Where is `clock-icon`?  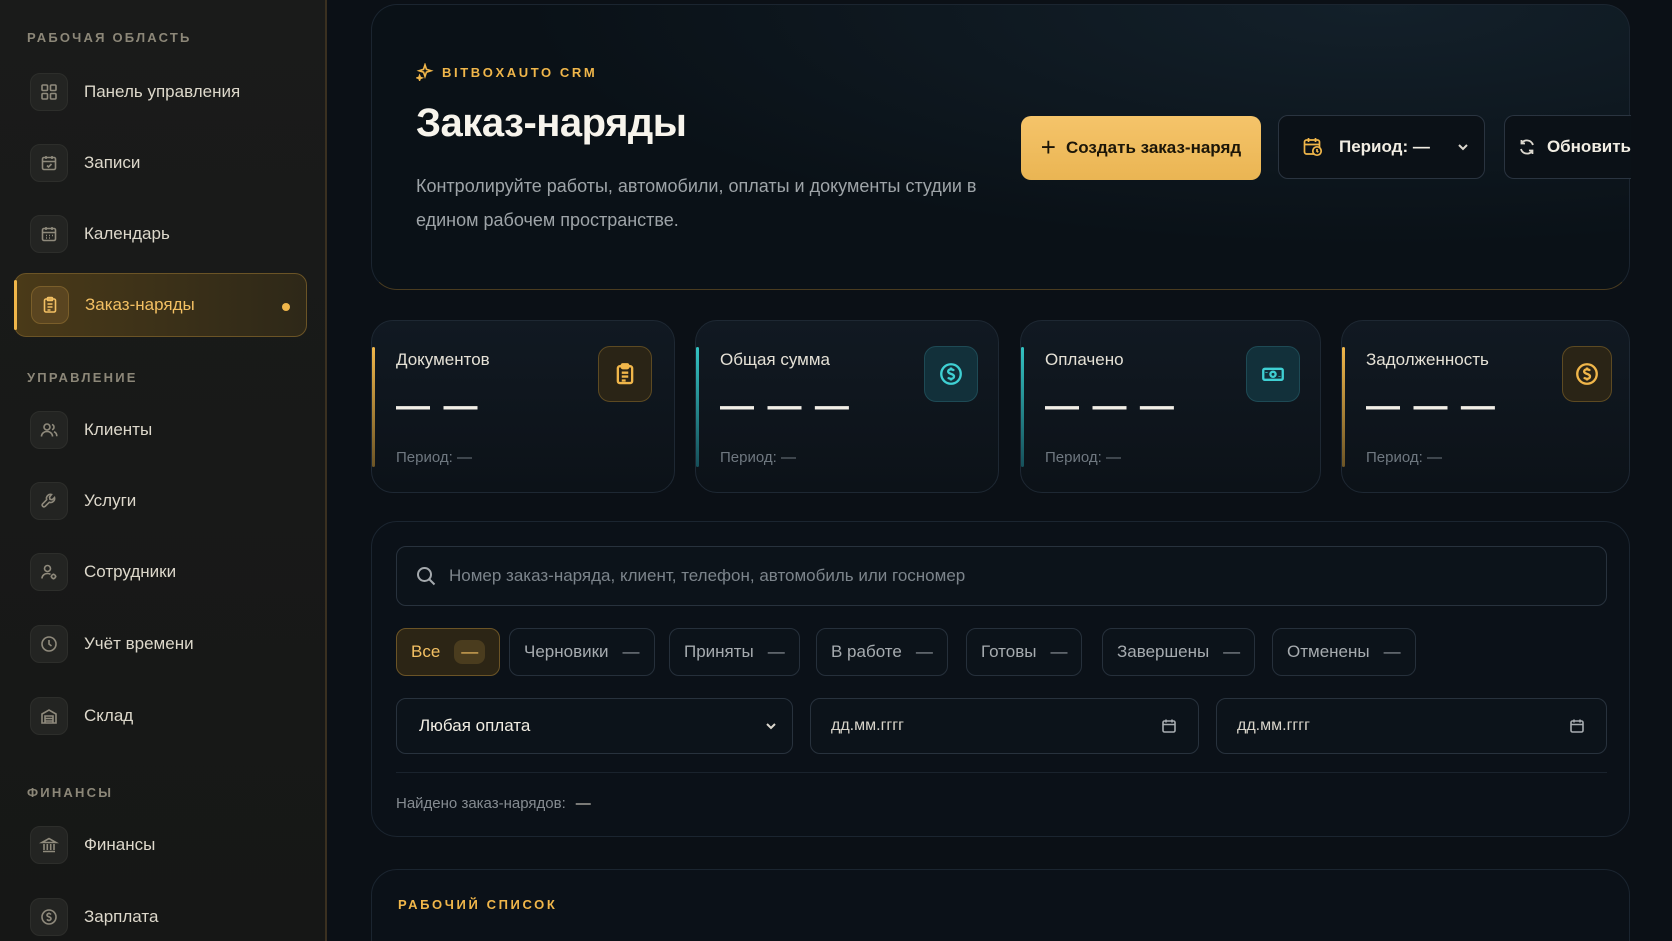
clock-icon is located at coordinates (49, 644).